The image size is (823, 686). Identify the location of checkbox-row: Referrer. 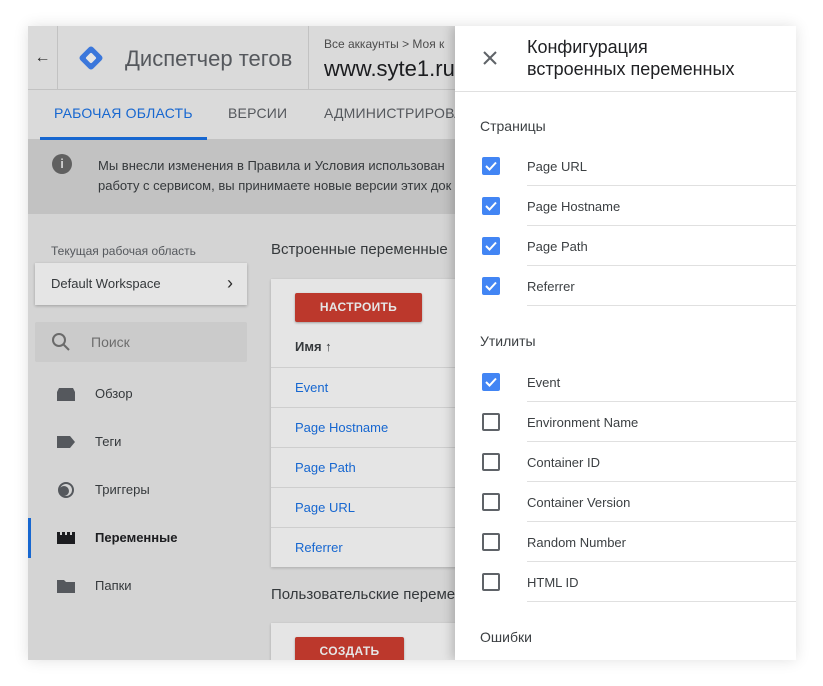
(625, 286).